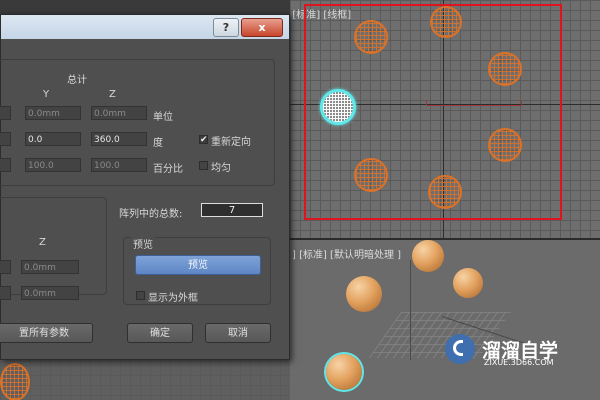  What do you see at coordinates (173, 298) in the screenshot?
I see `display-as-box-label: 显示为外框` at bounding box center [173, 298].